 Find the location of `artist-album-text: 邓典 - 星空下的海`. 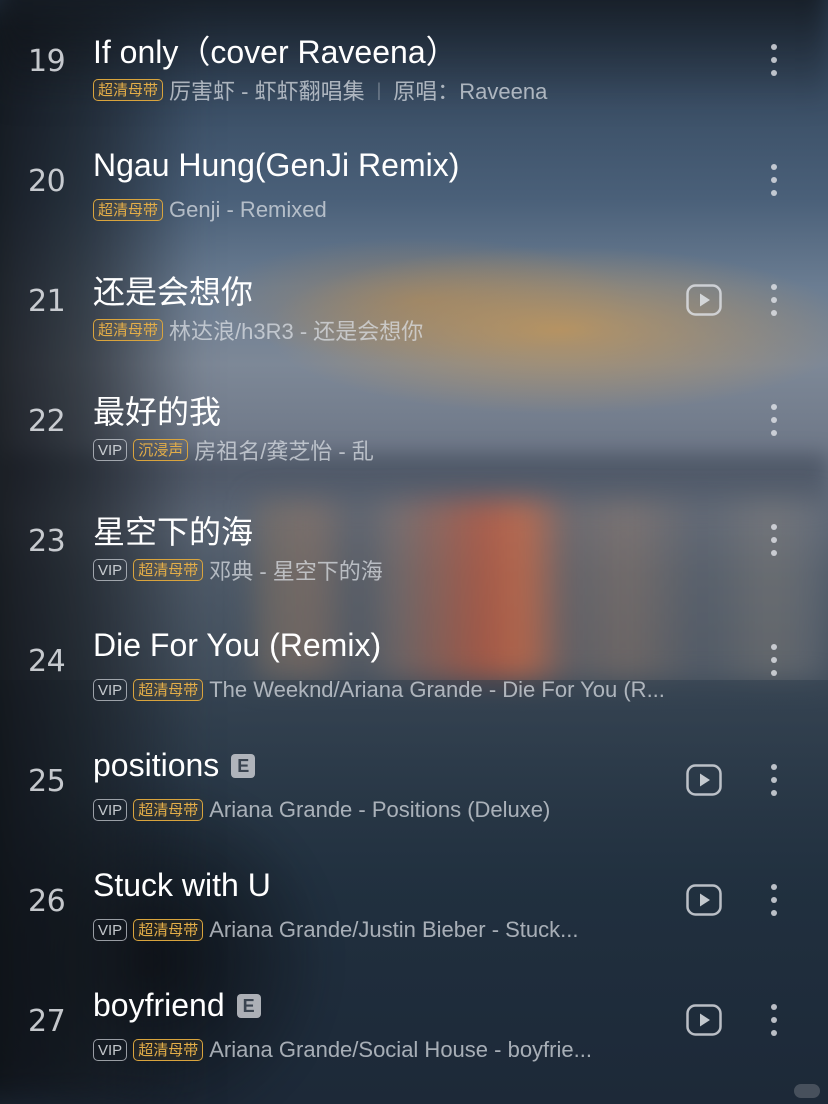

artist-album-text: 邓典 - 星空下的海 is located at coordinates (296, 571).